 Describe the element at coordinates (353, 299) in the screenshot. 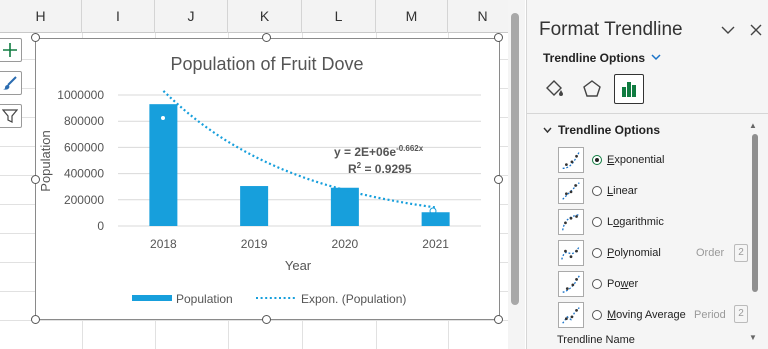

I see `legend-label-trendline: Expon. (Population)` at that location.